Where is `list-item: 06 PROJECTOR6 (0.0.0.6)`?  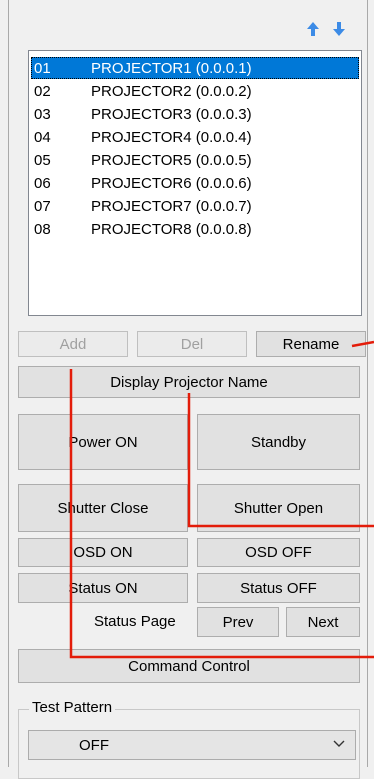 list-item: 06 PROJECTOR6 (0.0.0.6) is located at coordinates (195, 183).